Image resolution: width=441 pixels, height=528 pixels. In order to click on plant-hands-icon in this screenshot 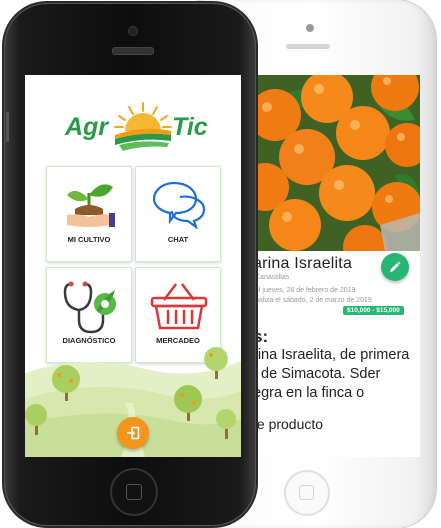, I will do `click(91, 205)`.